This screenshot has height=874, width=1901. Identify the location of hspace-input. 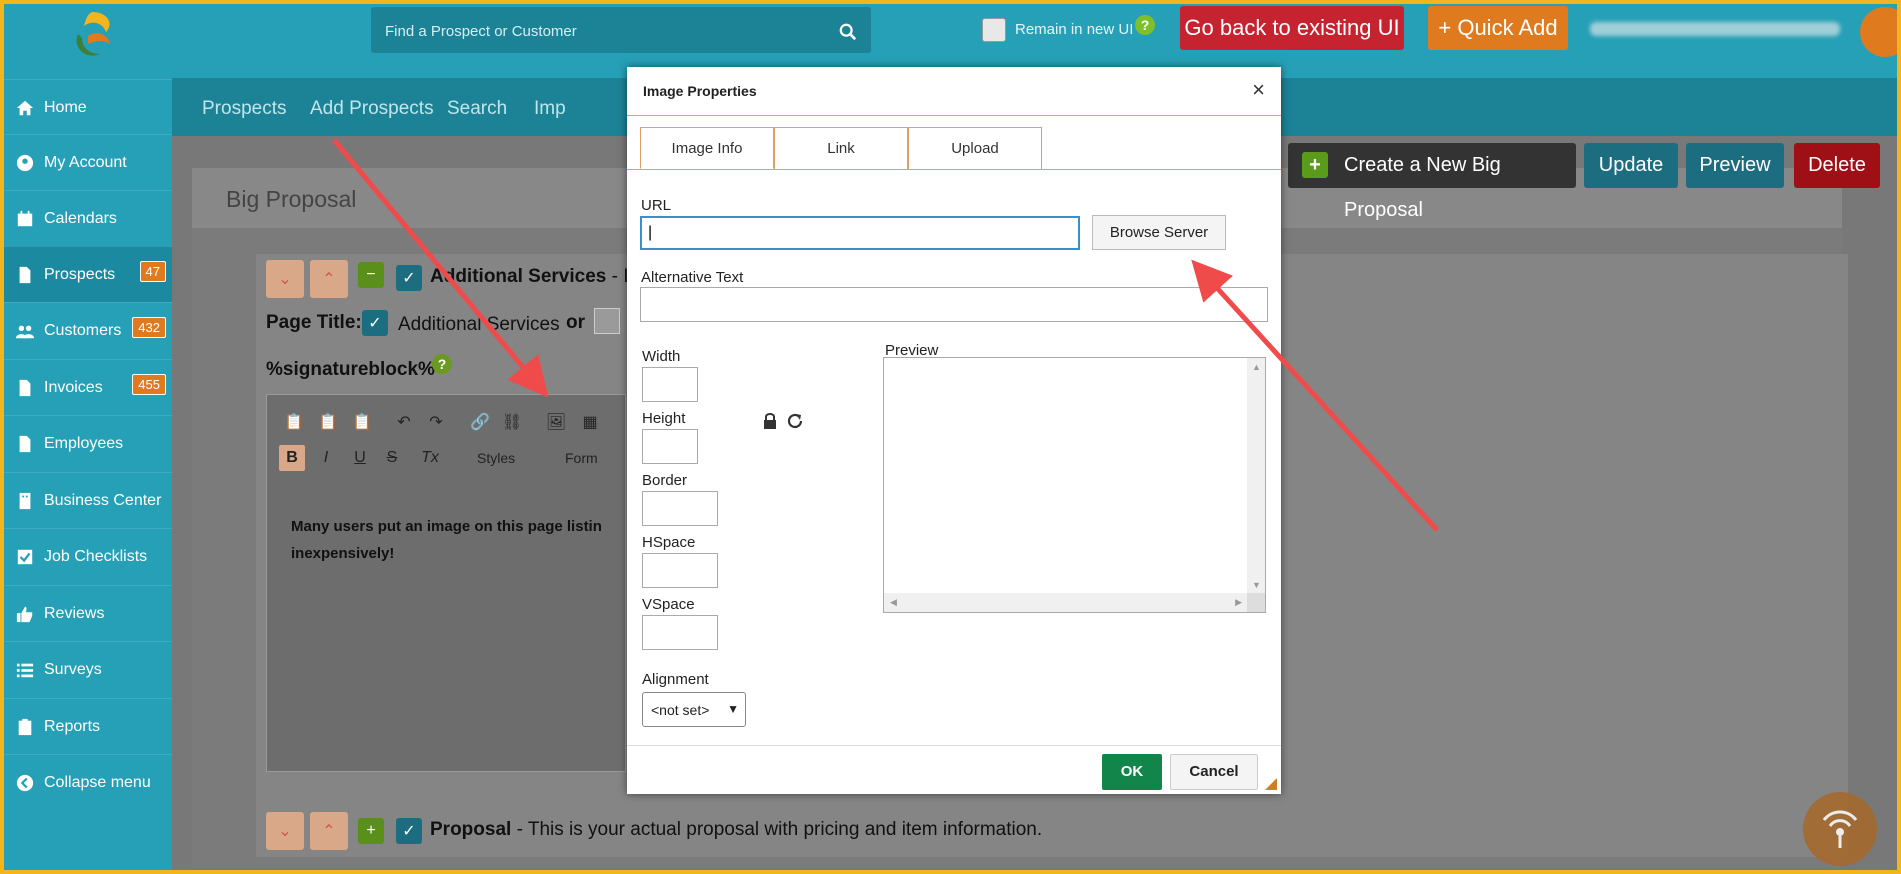
(680, 570).